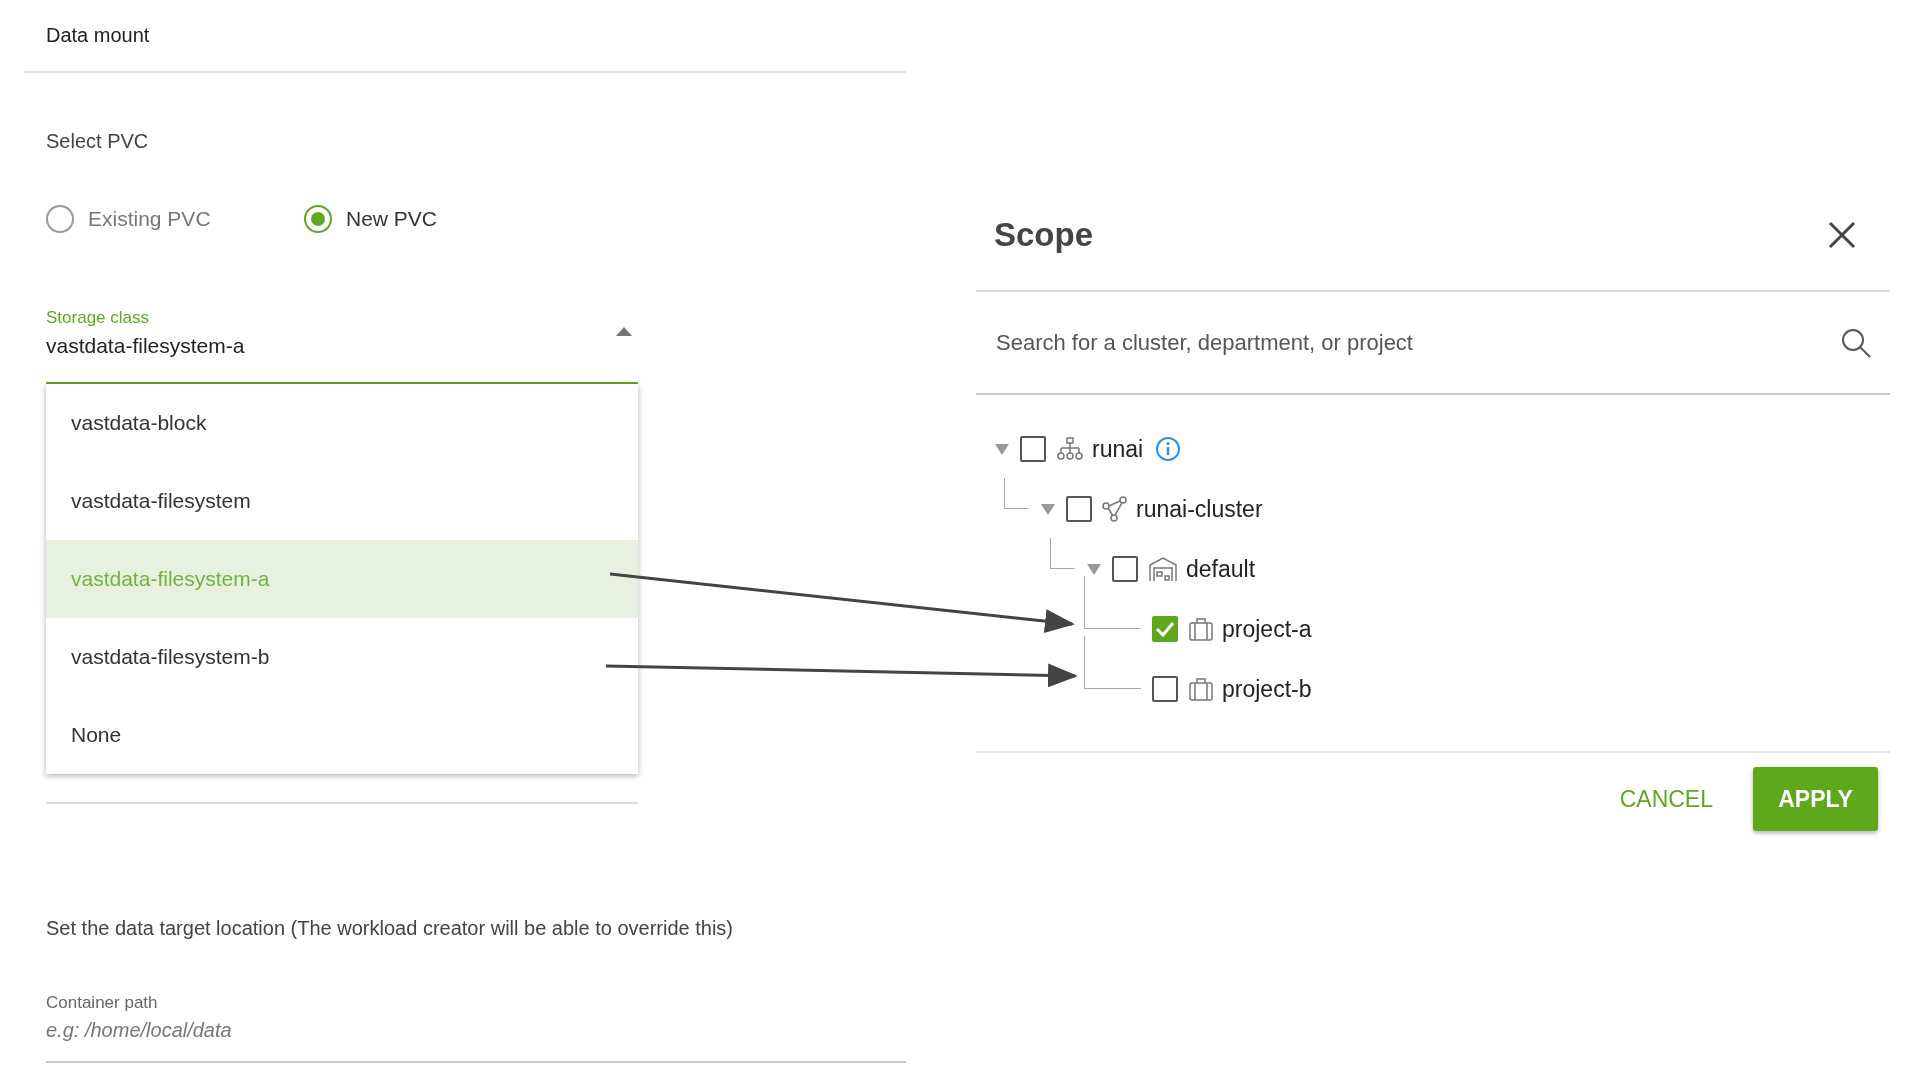 The width and height of the screenshot is (1920, 1080). I want to click on info-icon, so click(1168, 449).